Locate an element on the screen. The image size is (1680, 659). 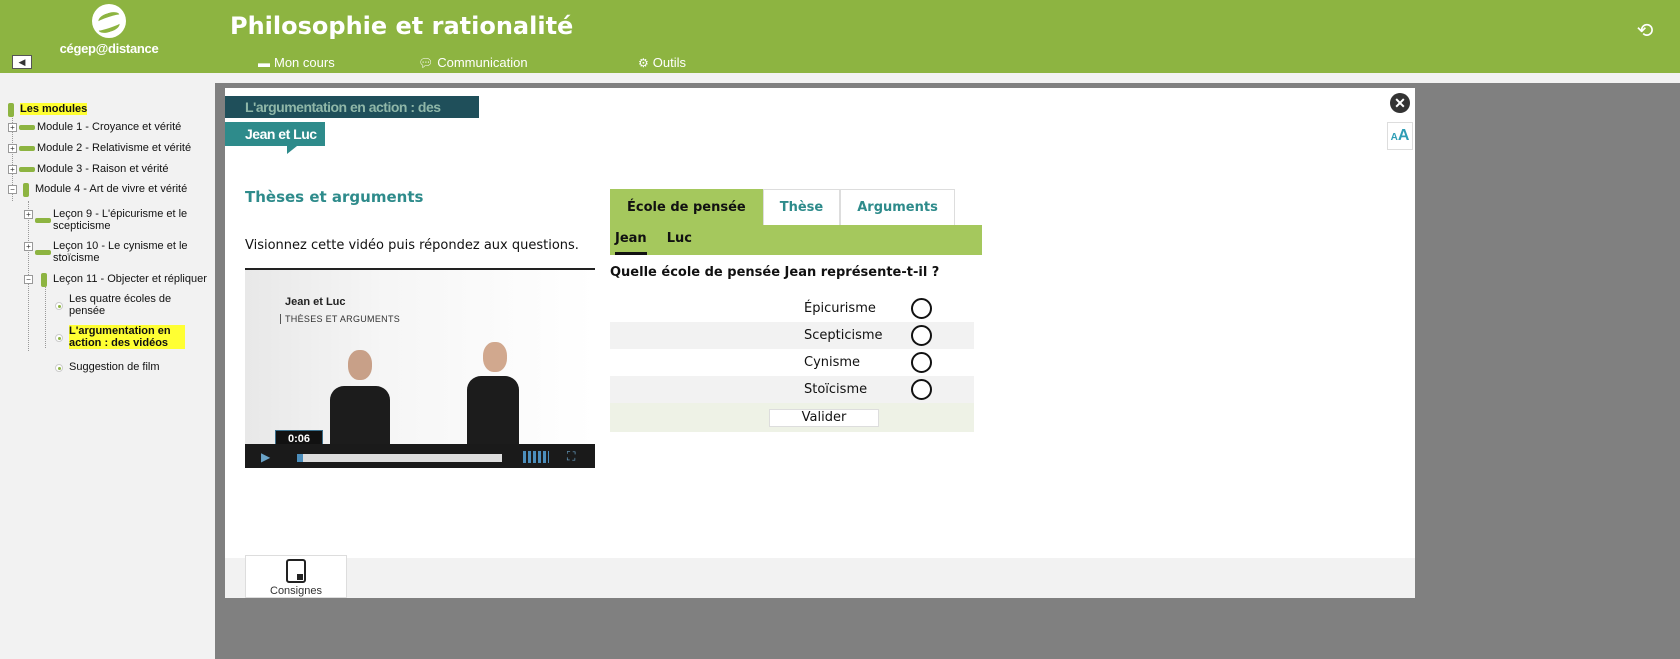
tree-label: Suggestion de film is located at coordinates (114, 367).